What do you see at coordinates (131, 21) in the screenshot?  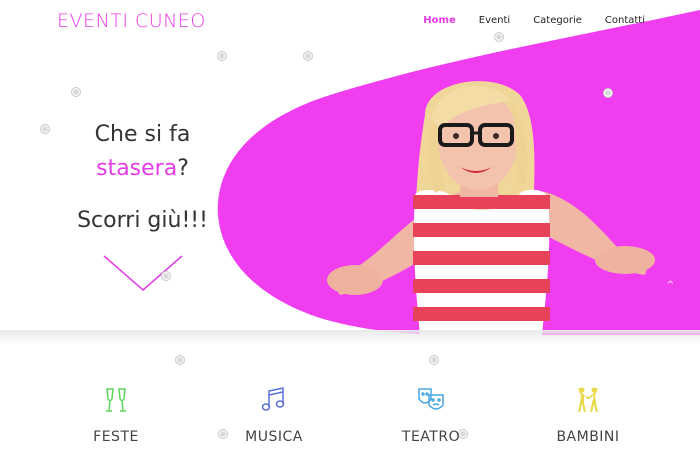 I see `site-logo: EVENTI CUNEO` at bounding box center [131, 21].